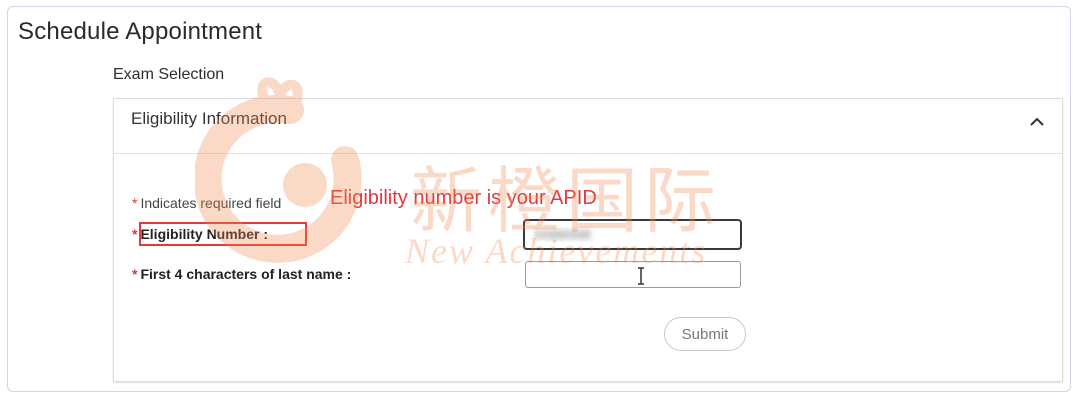  Describe the element at coordinates (209, 118) in the screenshot. I see `panel-title: Eligibility Information` at that location.